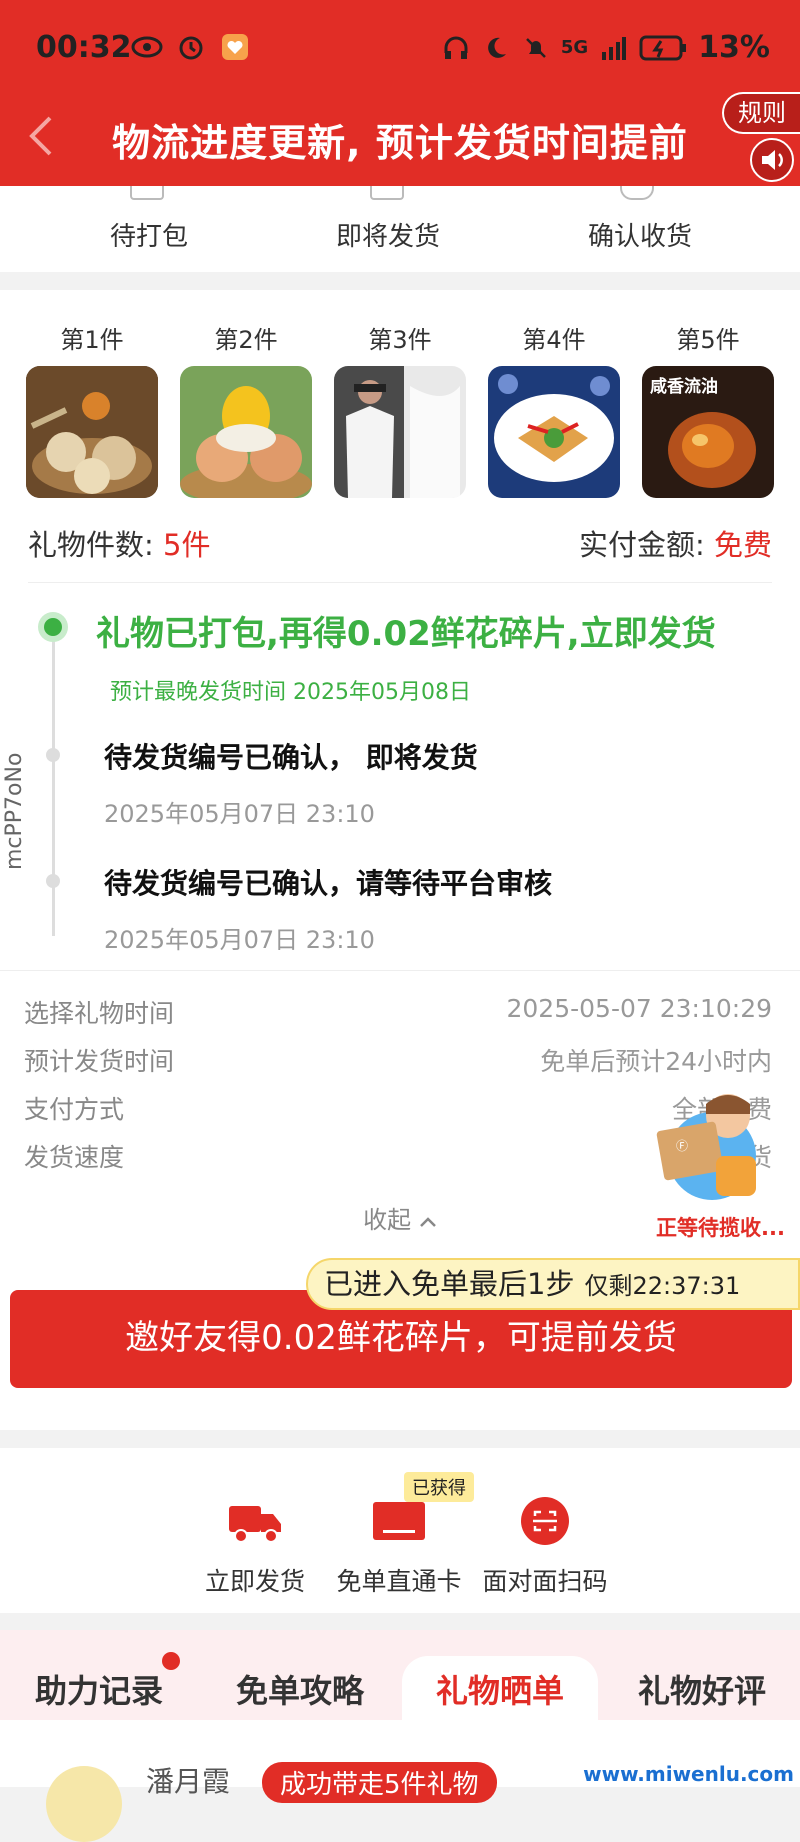  Describe the element at coordinates (710, 1145) in the screenshot. I see `courier-mascot-icon: Ⓕ` at that location.